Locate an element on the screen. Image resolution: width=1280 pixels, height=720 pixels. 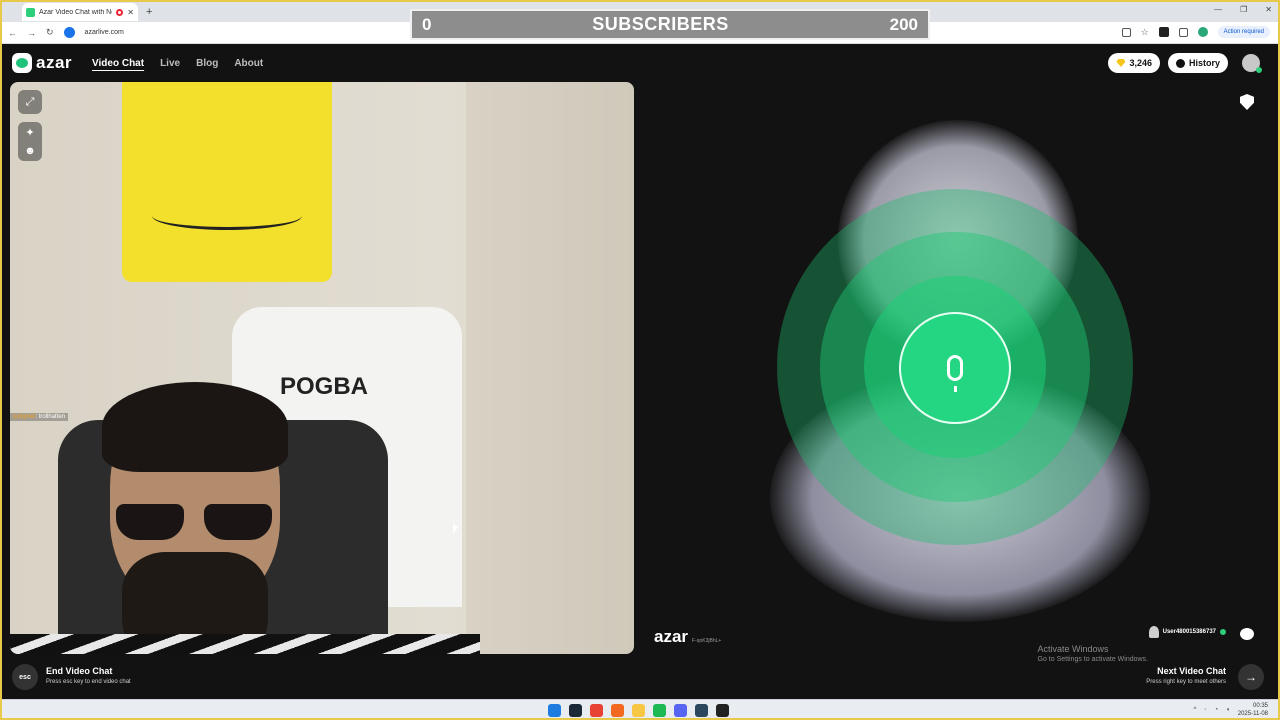
nav-video-chat: Video Chat is located at coordinates (118, 63).